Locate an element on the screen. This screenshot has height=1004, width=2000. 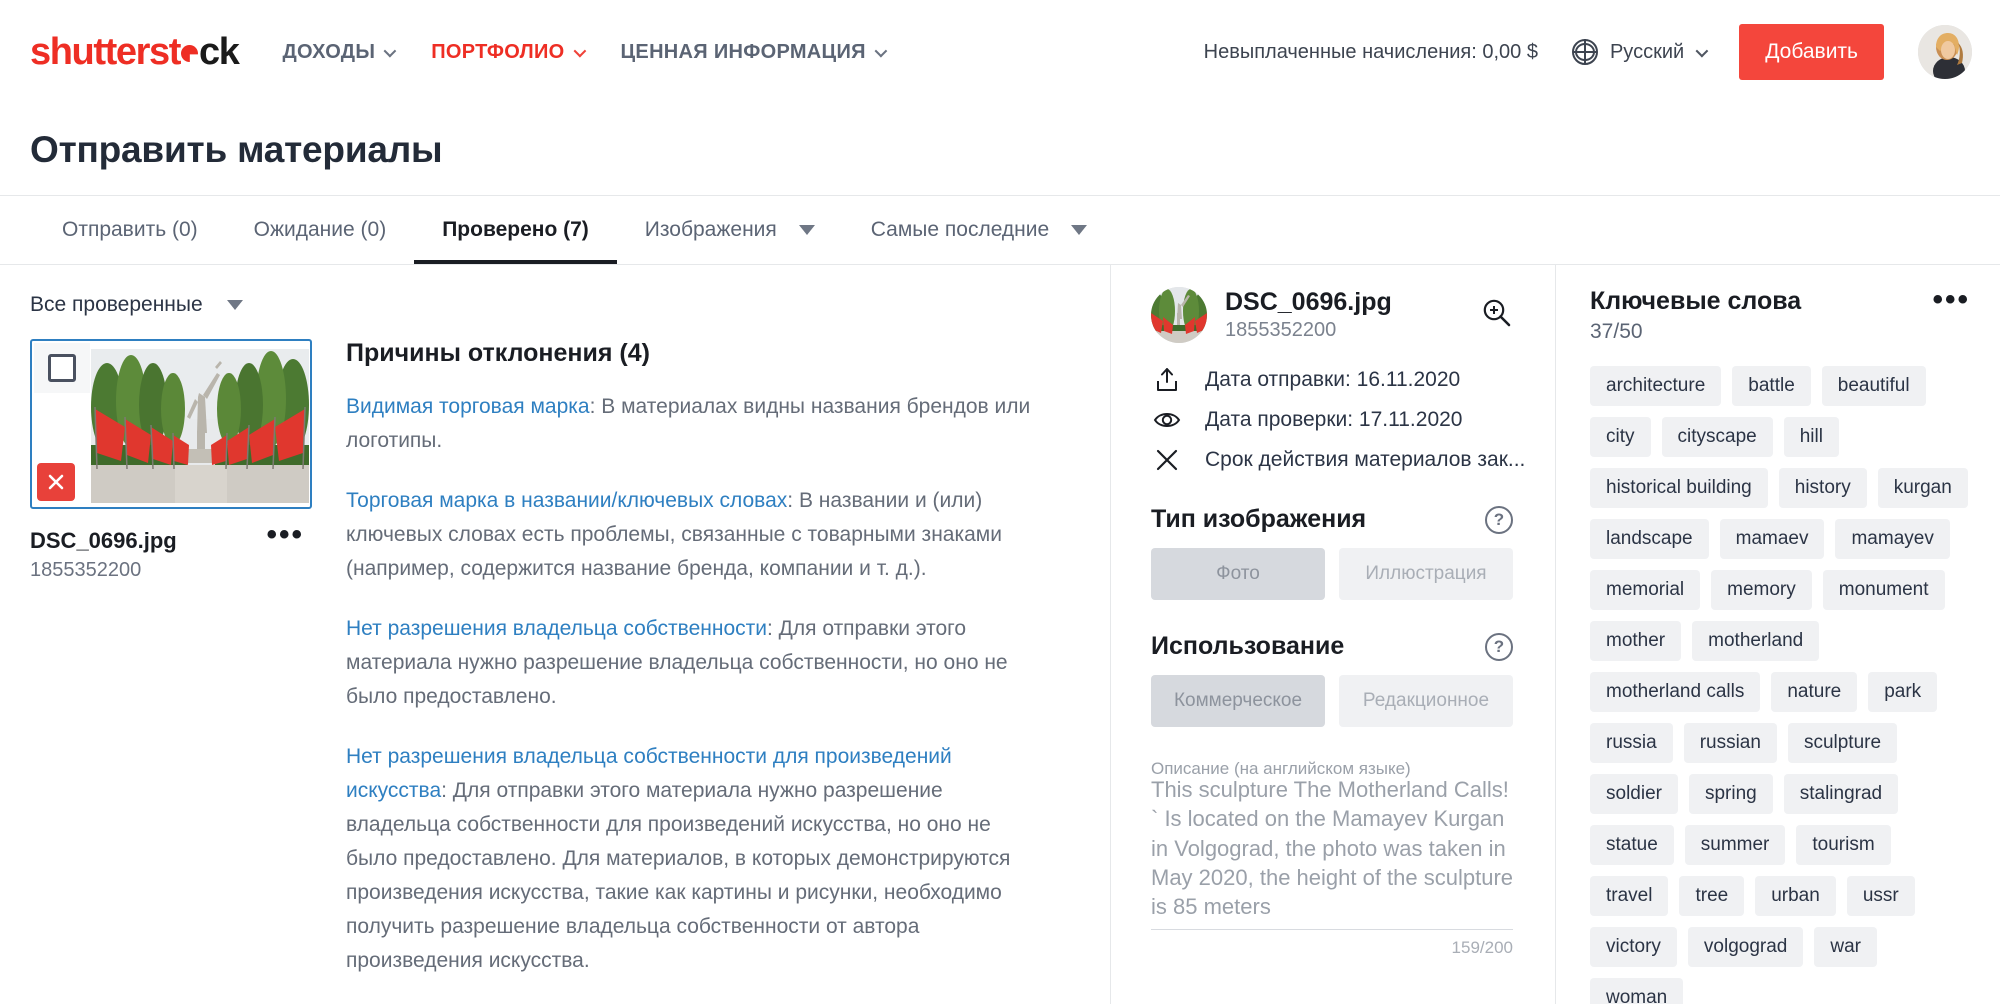
keyword-chip: tree is located at coordinates (1712, 896).